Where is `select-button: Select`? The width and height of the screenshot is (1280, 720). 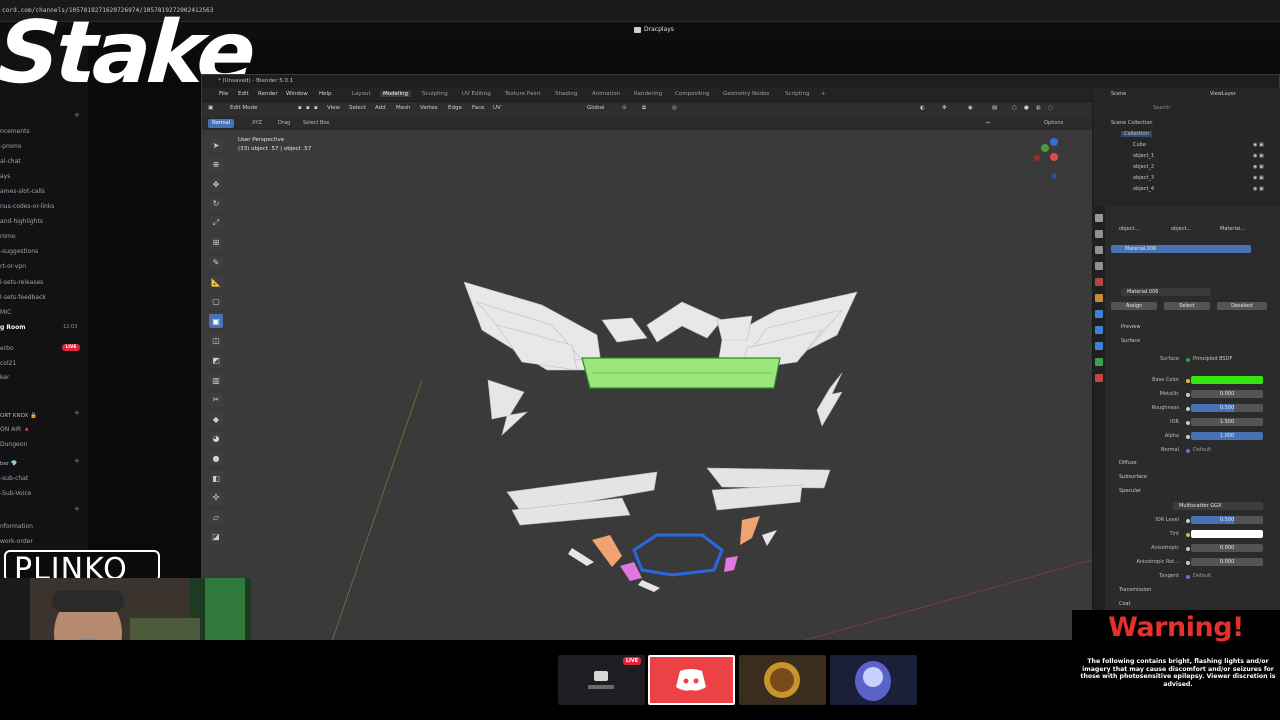 select-button: Select is located at coordinates (1187, 306).